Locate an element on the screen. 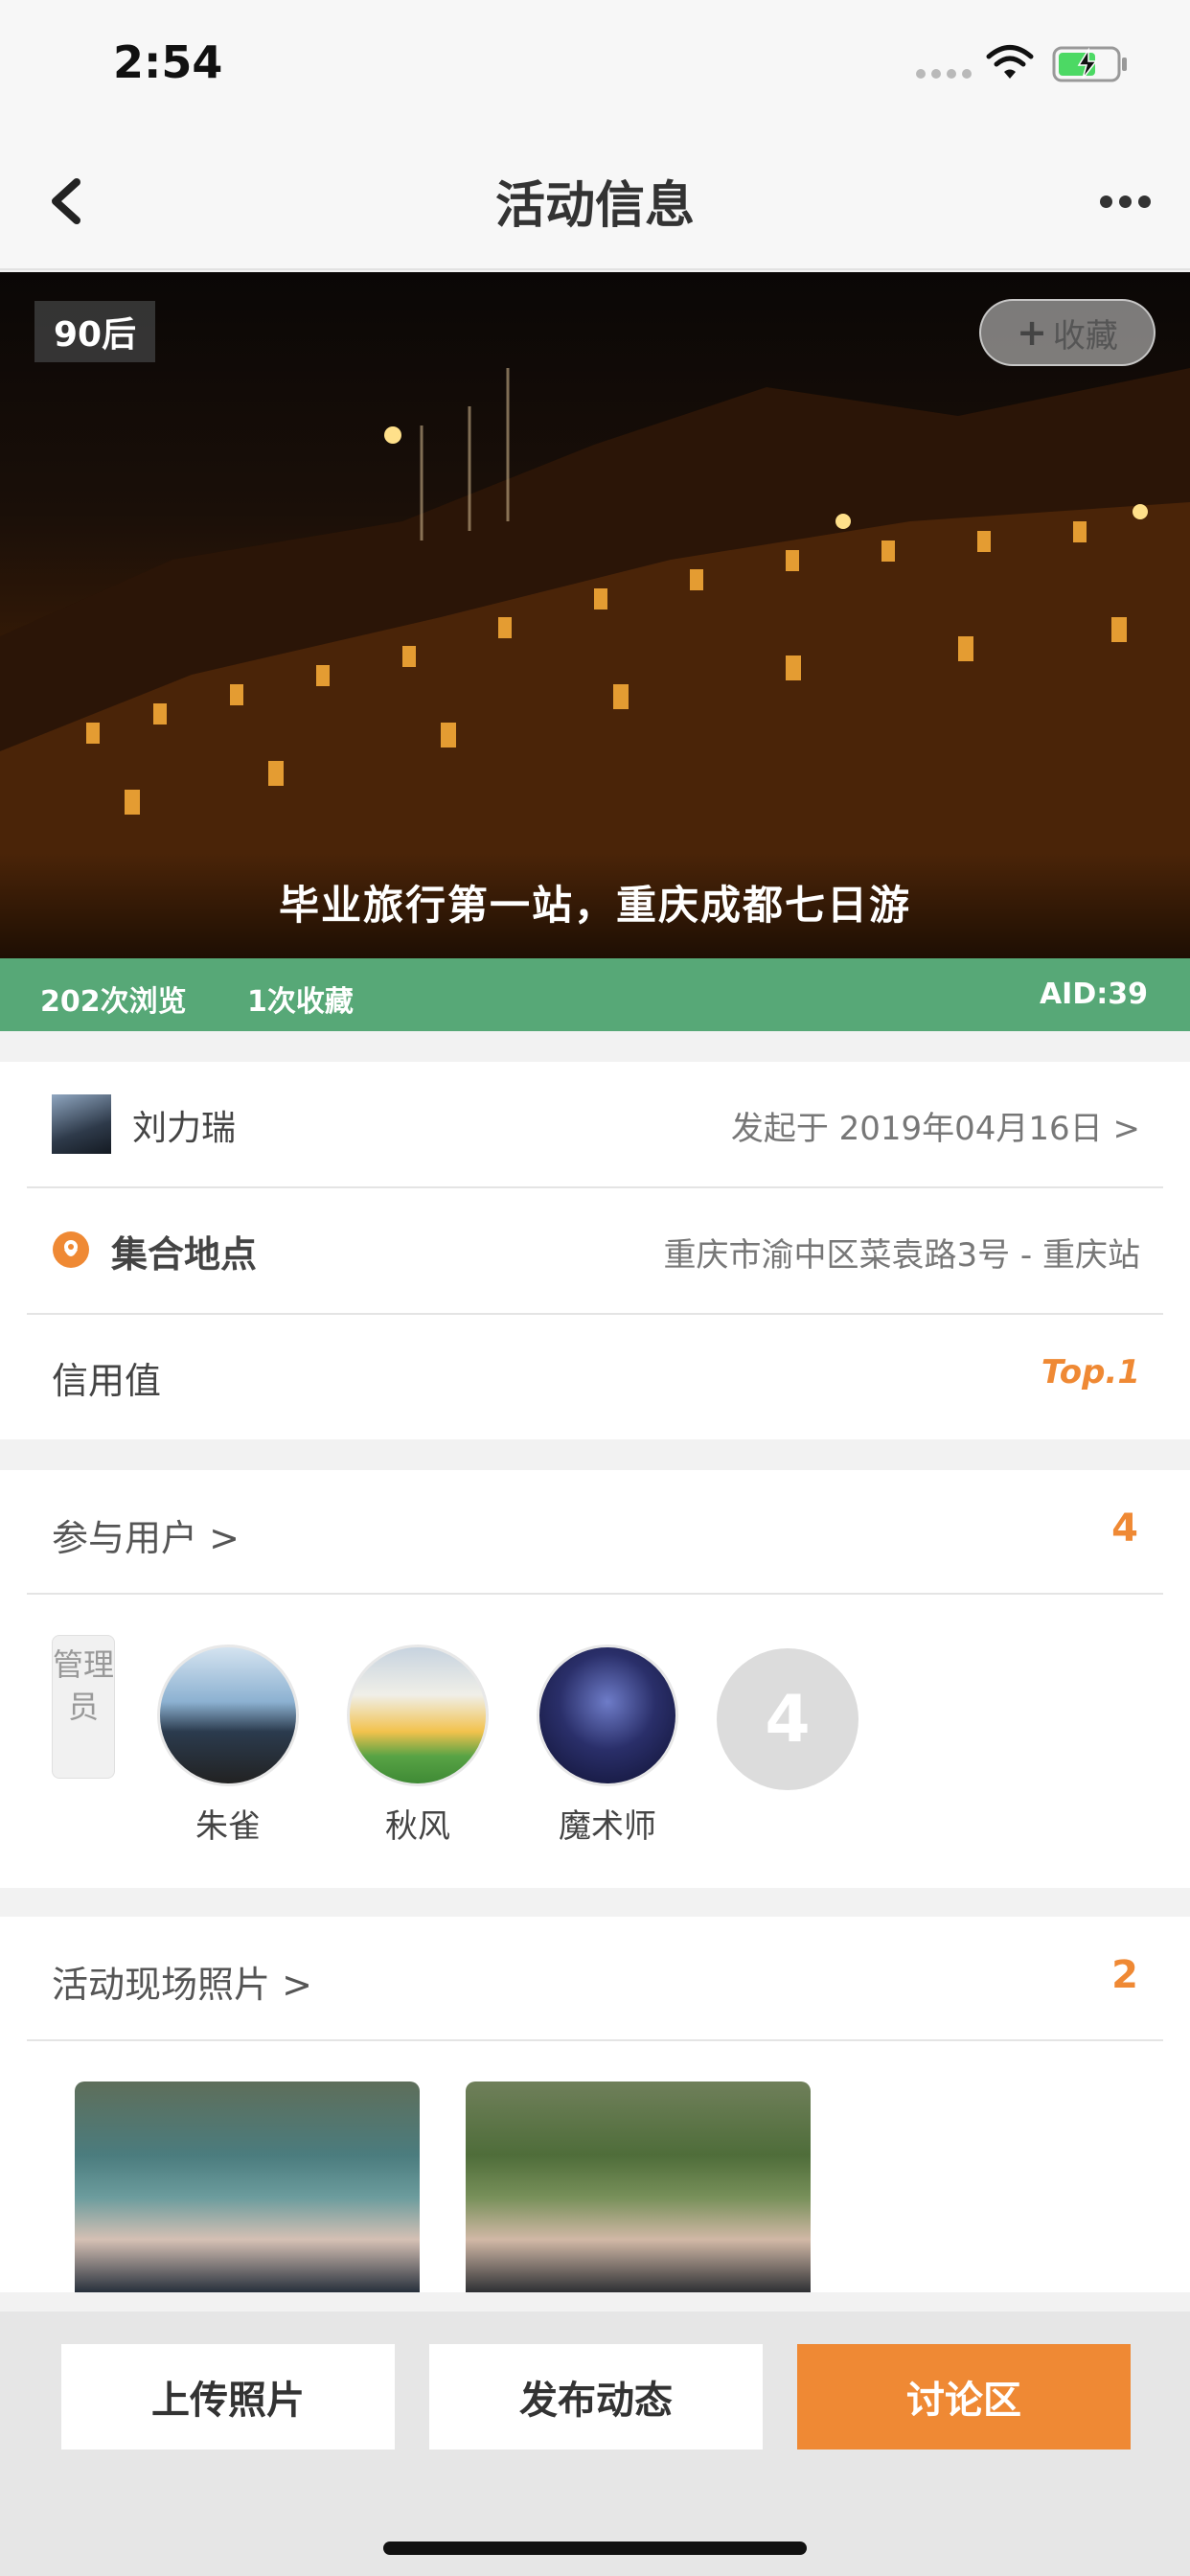 The width and height of the screenshot is (1190, 2576). battery-charging-icon is located at coordinates (1090, 64).